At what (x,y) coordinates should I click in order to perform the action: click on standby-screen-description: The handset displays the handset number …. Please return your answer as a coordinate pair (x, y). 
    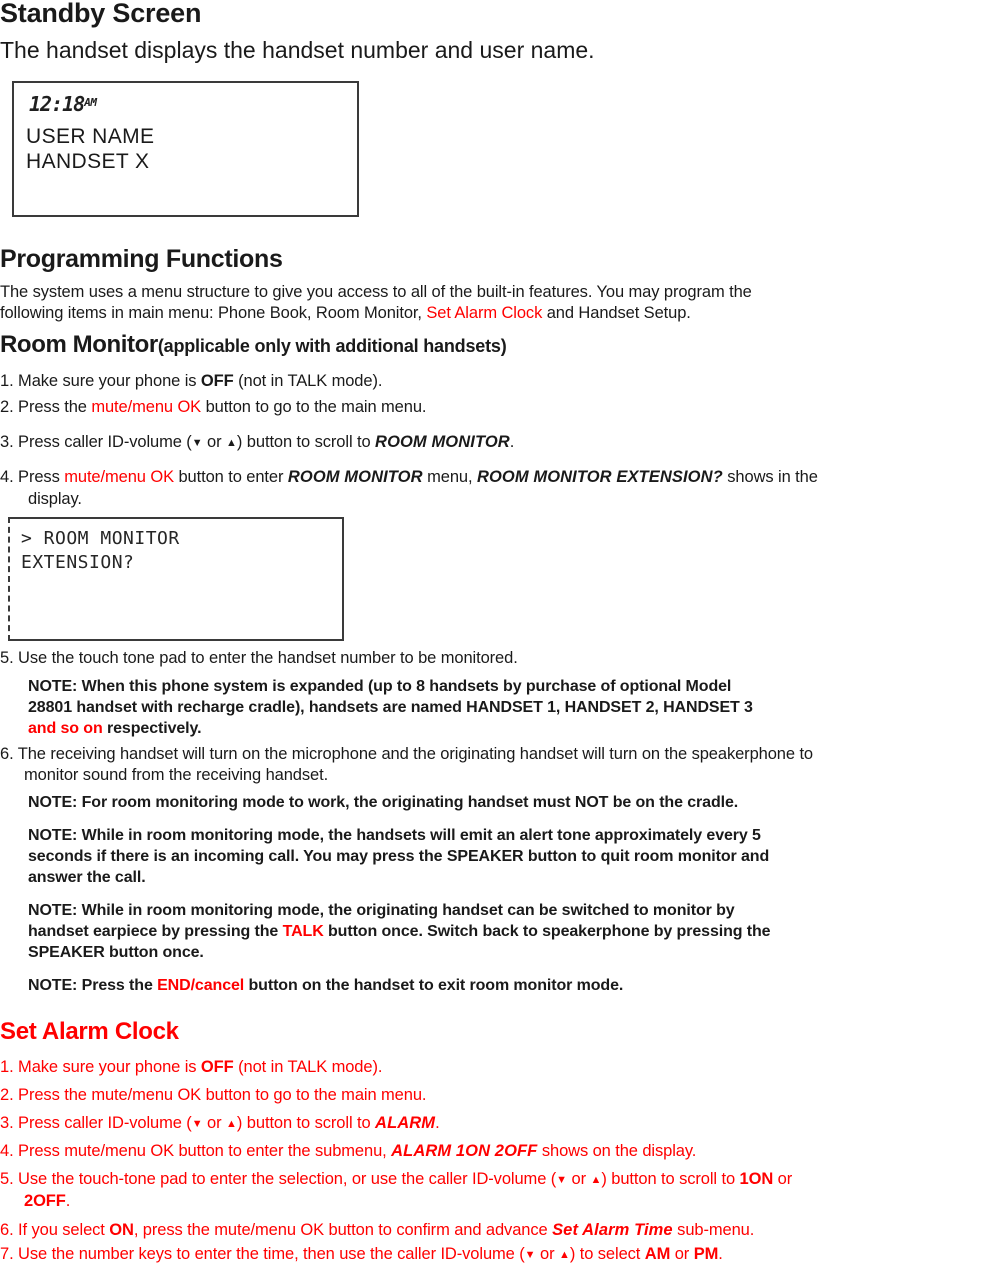
    Looking at the image, I should click on (297, 50).